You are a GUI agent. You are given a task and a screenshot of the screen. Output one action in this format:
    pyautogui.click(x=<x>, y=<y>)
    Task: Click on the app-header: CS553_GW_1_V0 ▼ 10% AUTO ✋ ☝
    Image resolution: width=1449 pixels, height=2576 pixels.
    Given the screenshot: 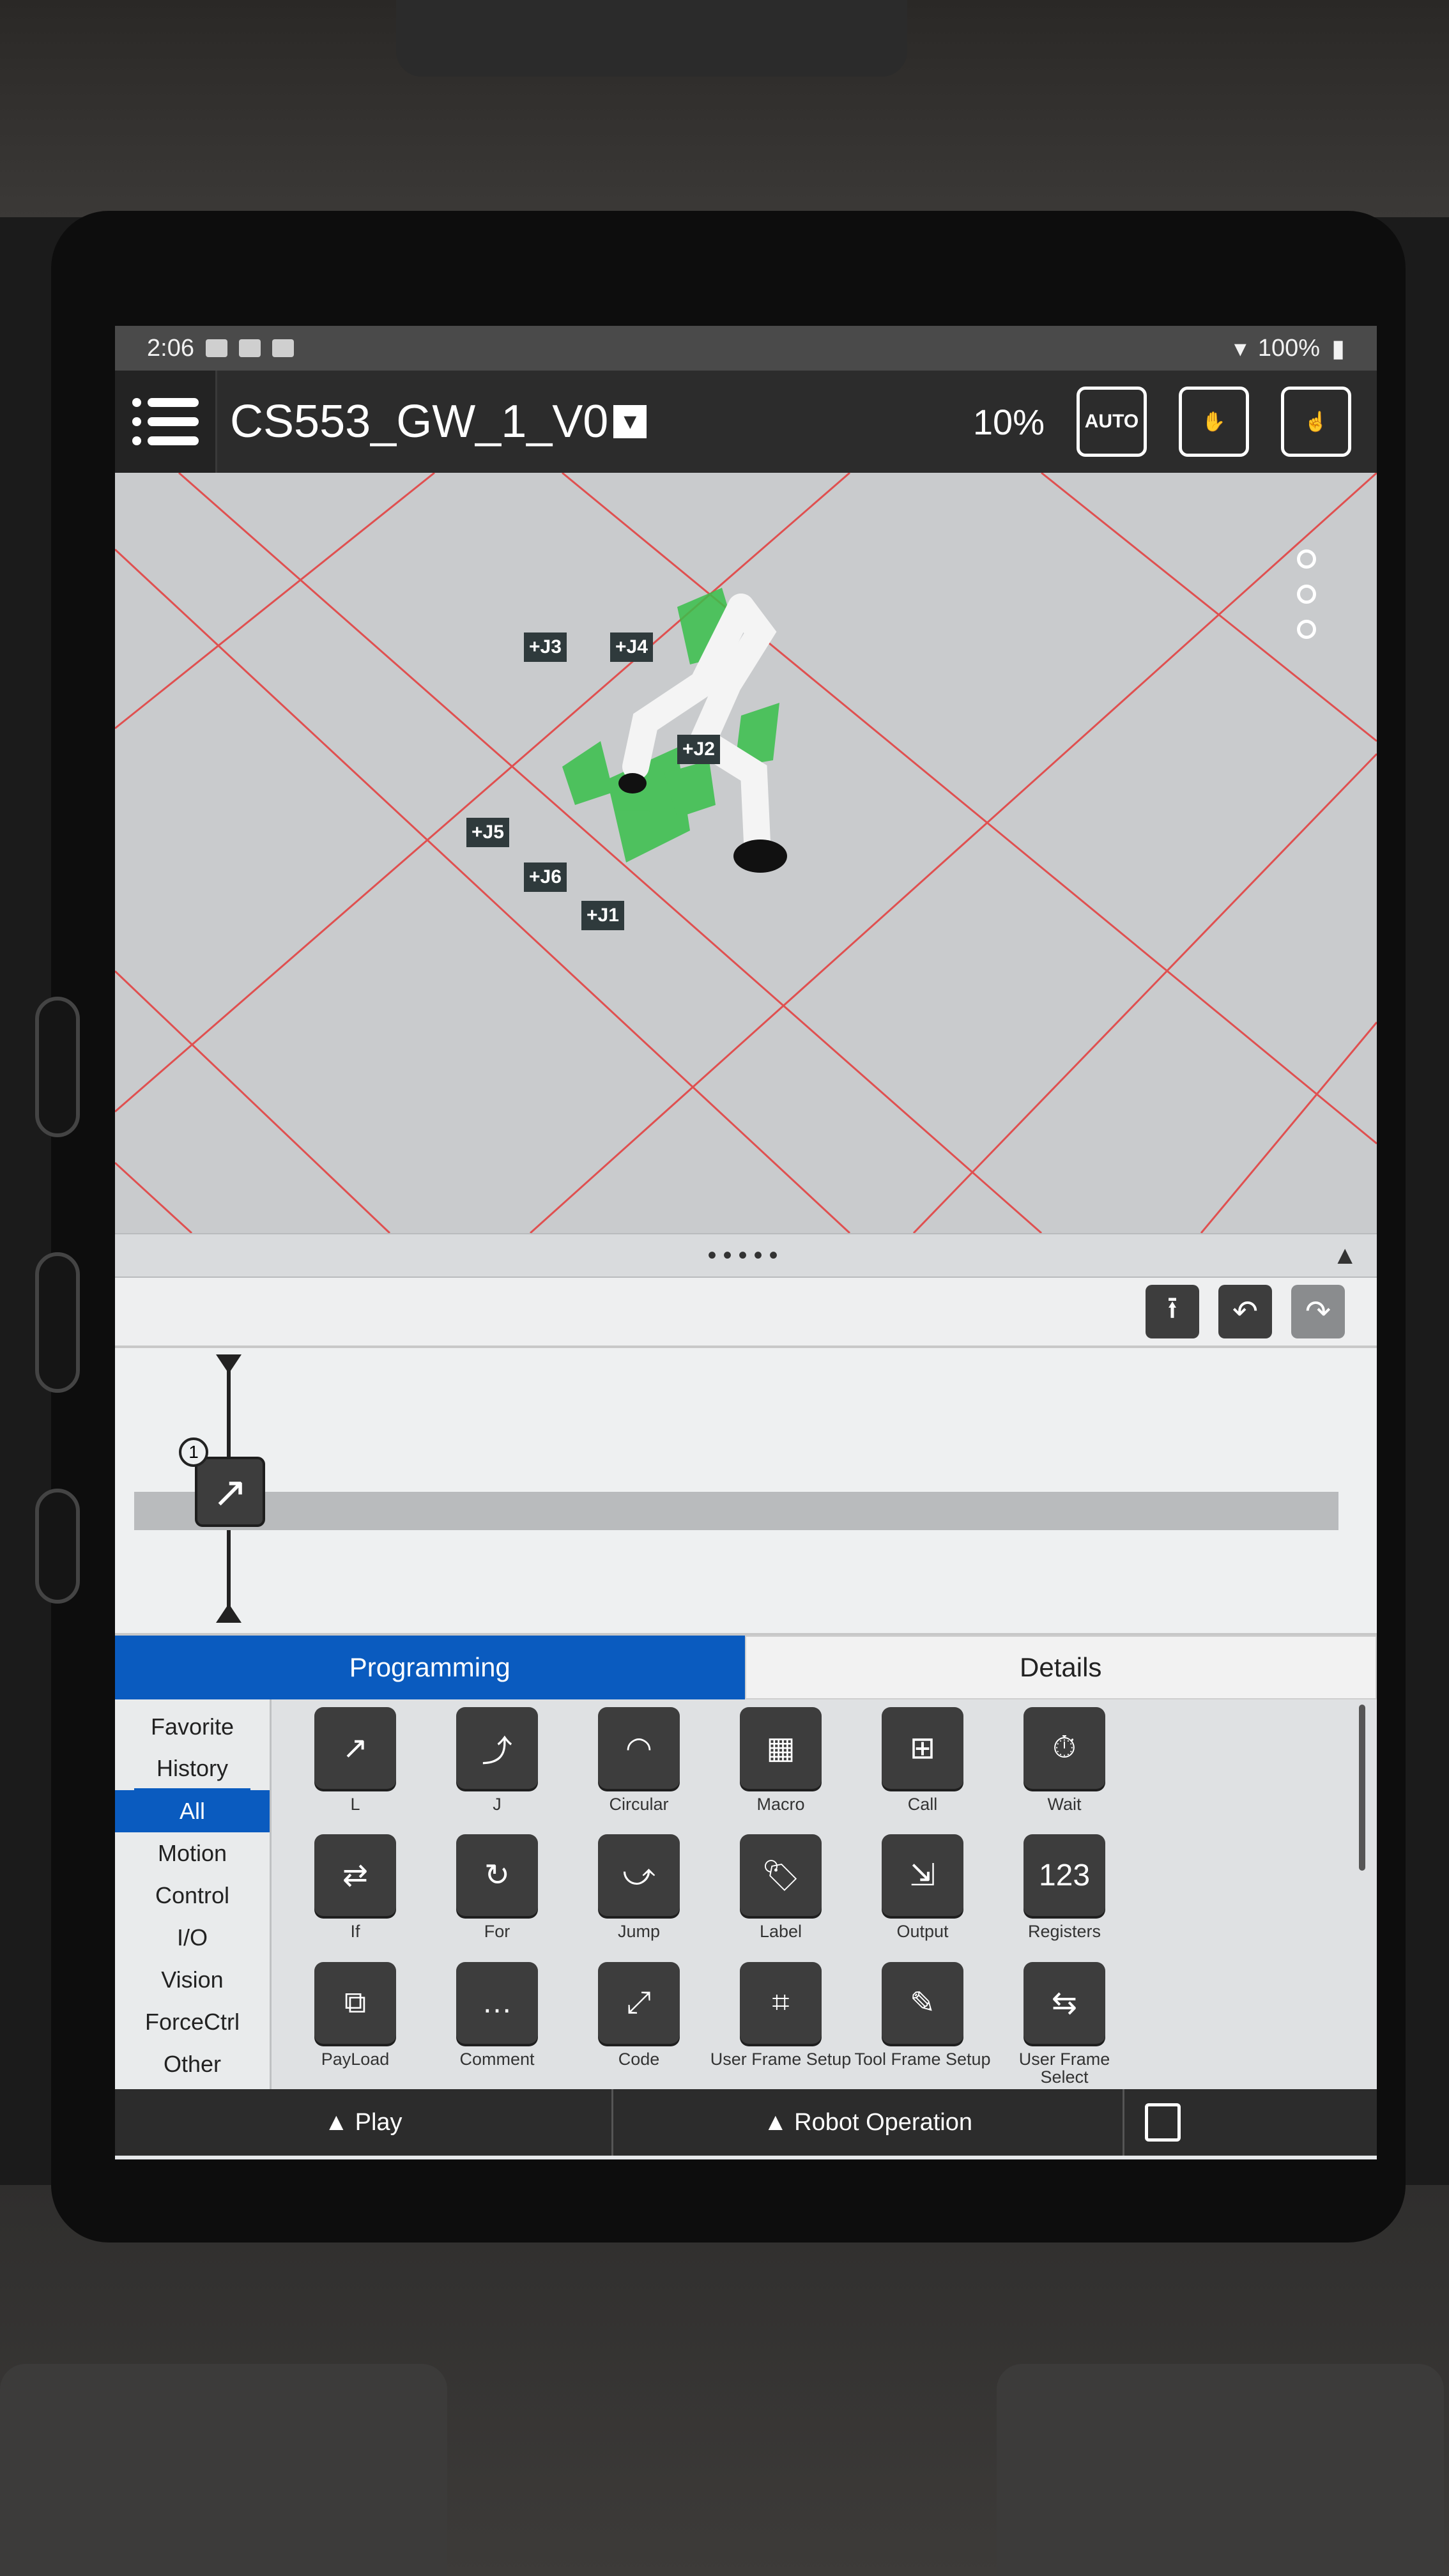 What is the action you would take?
    pyautogui.click(x=746, y=422)
    